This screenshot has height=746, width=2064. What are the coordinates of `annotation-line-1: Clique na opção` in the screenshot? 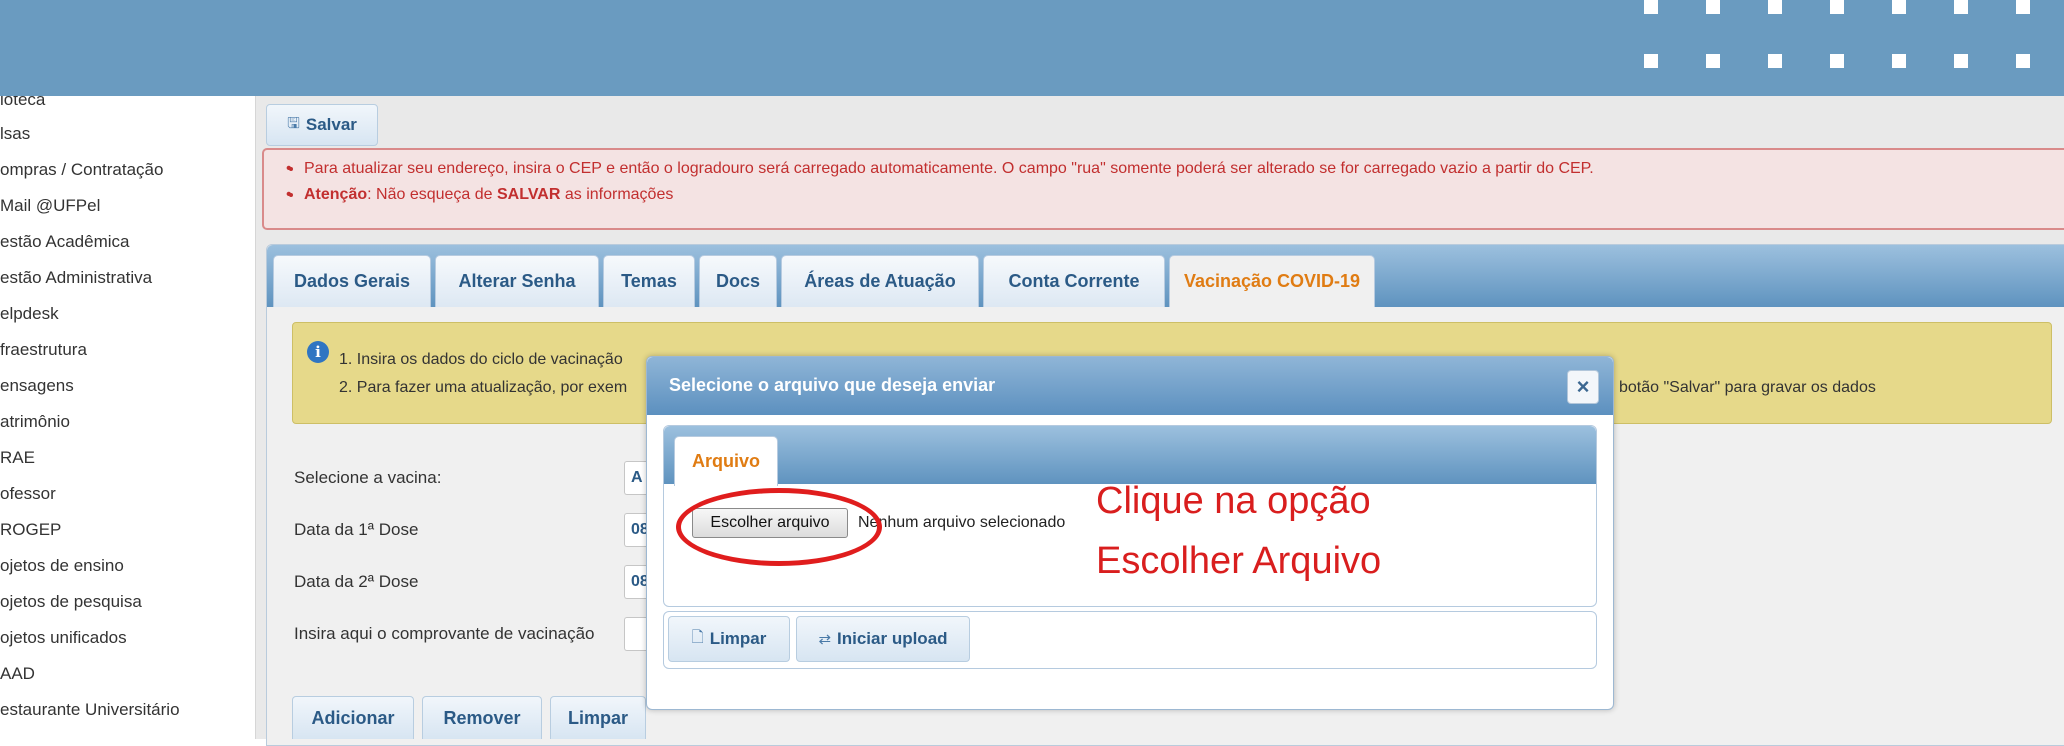 It's located at (1233, 501).